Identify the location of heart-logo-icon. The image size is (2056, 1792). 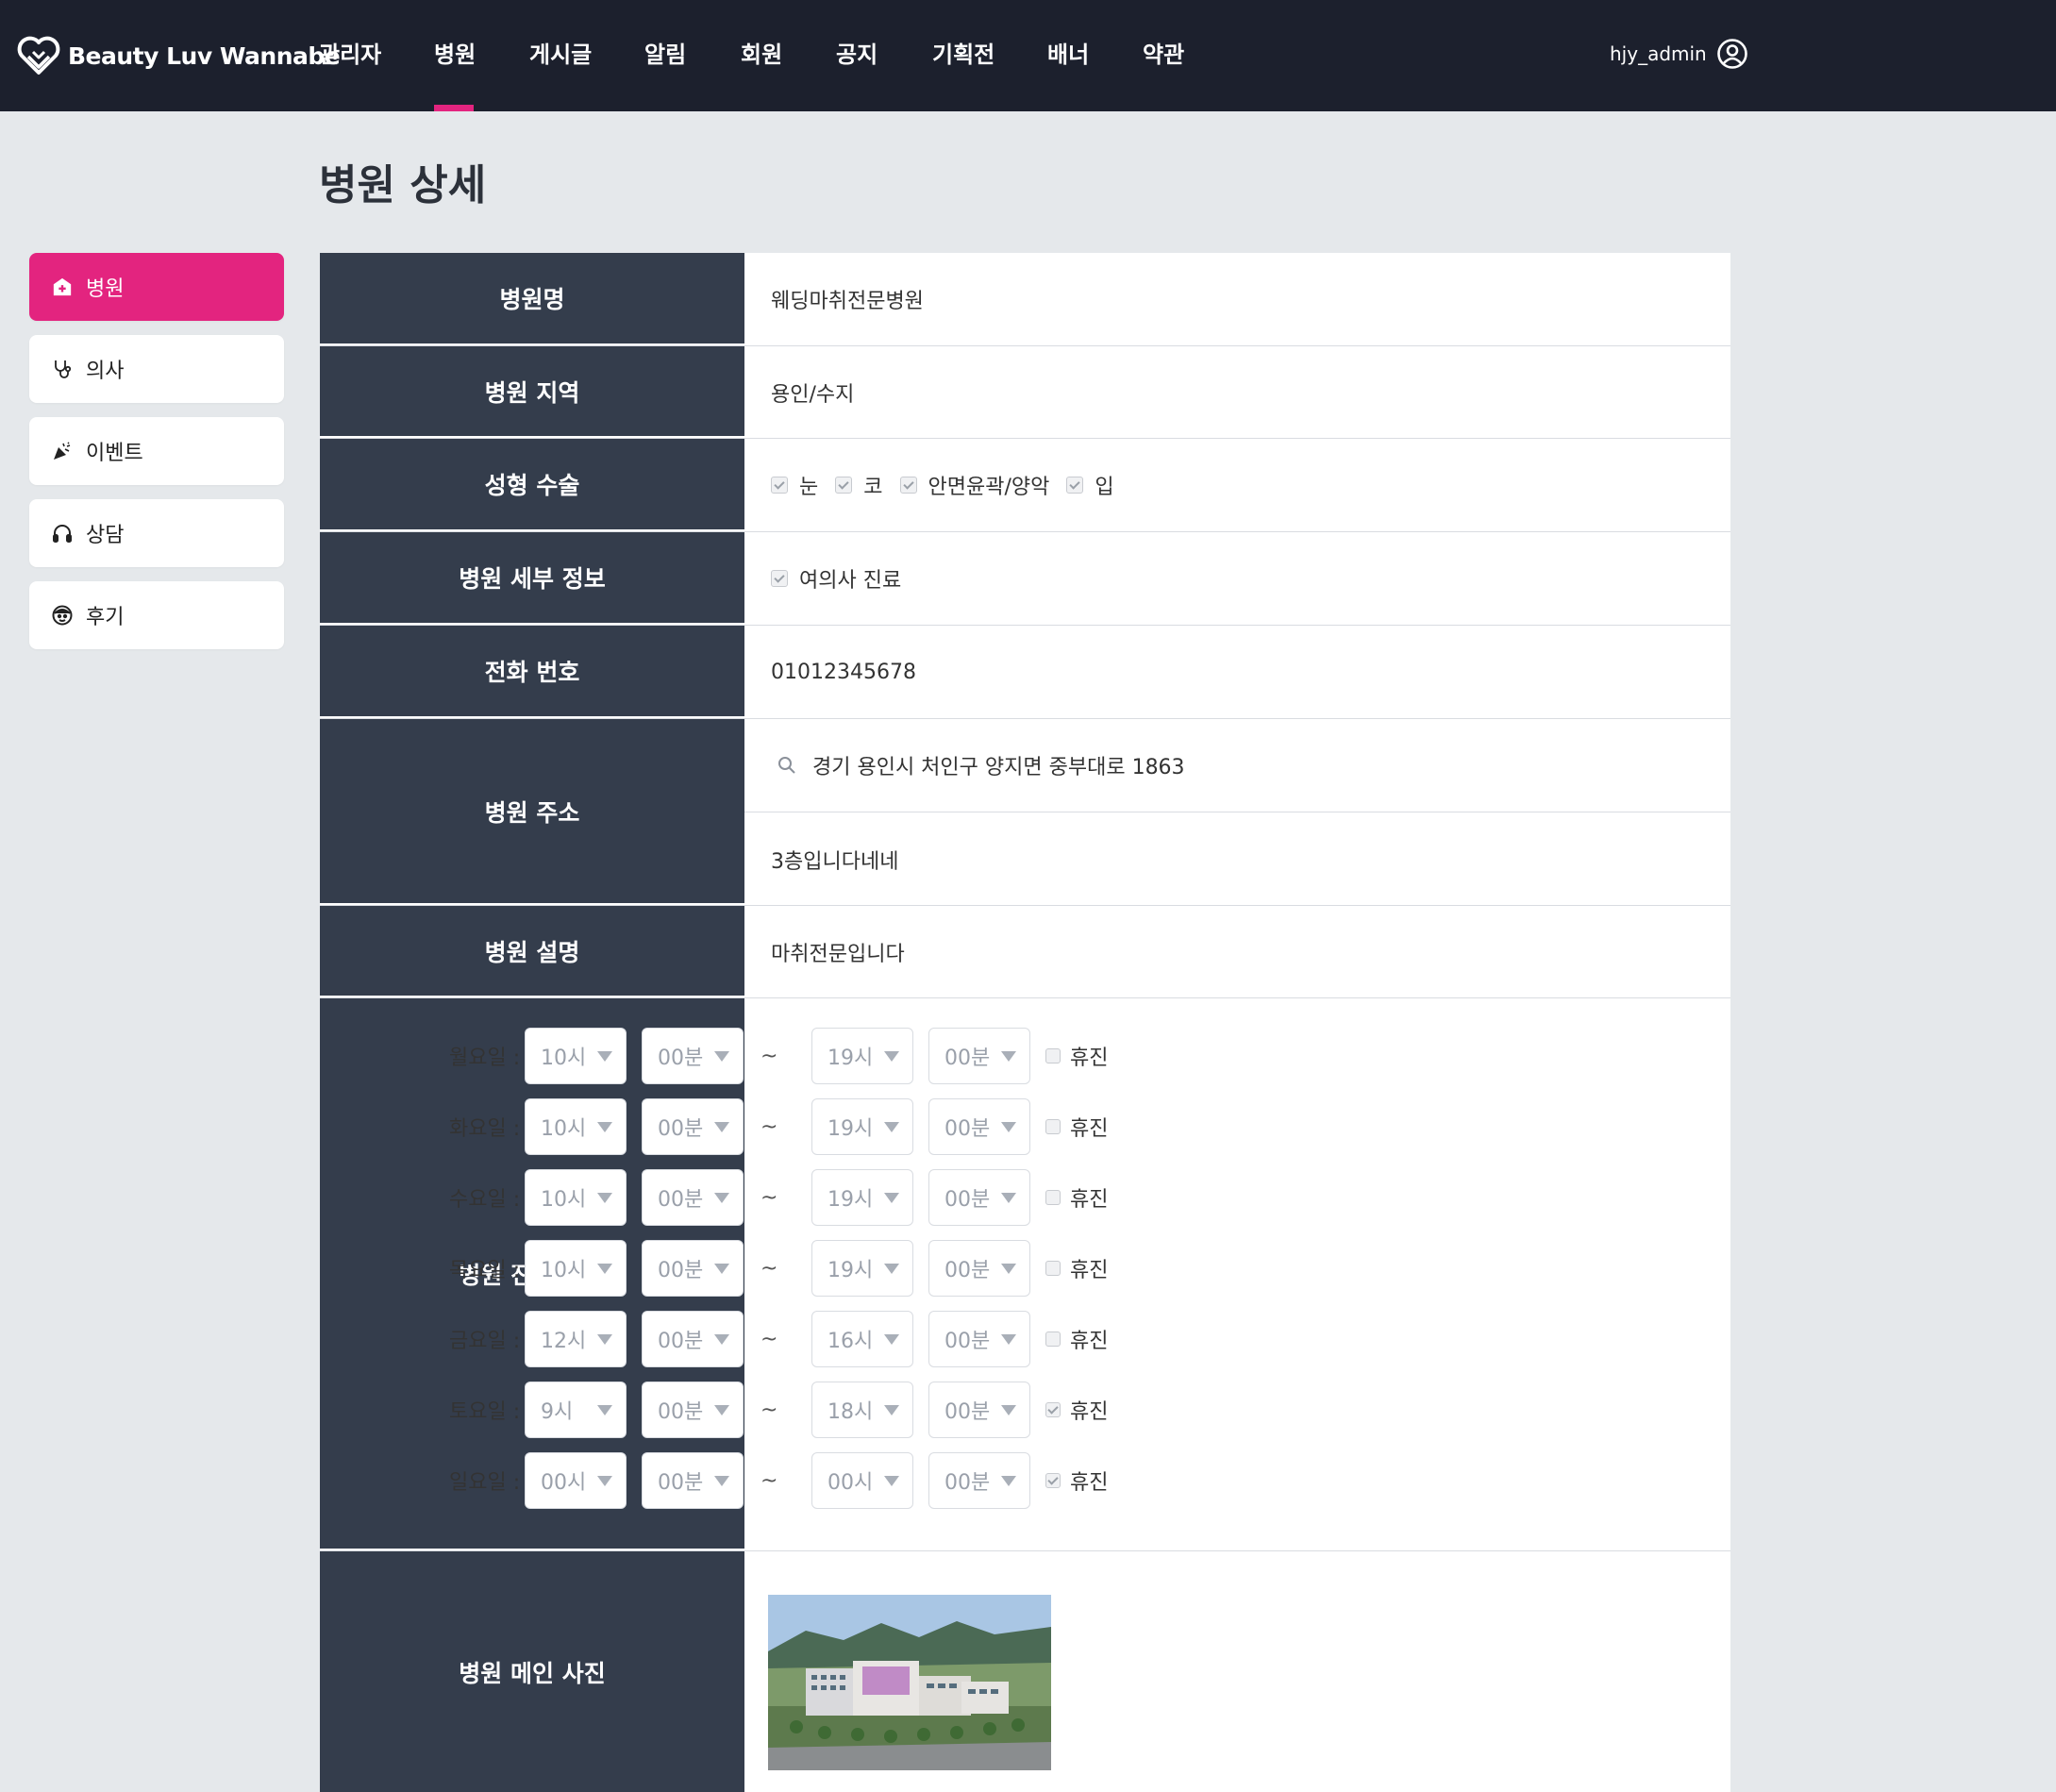
(38, 55).